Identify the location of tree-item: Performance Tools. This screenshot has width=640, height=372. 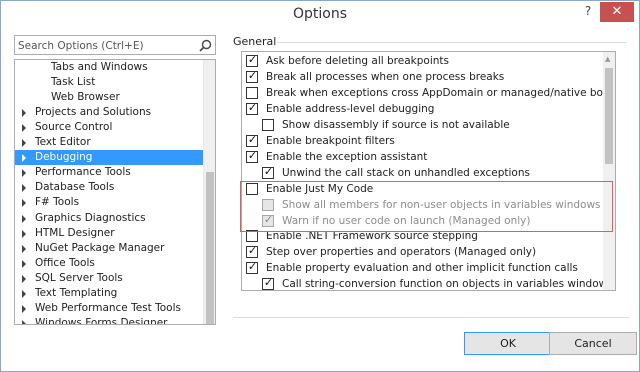
(110, 172).